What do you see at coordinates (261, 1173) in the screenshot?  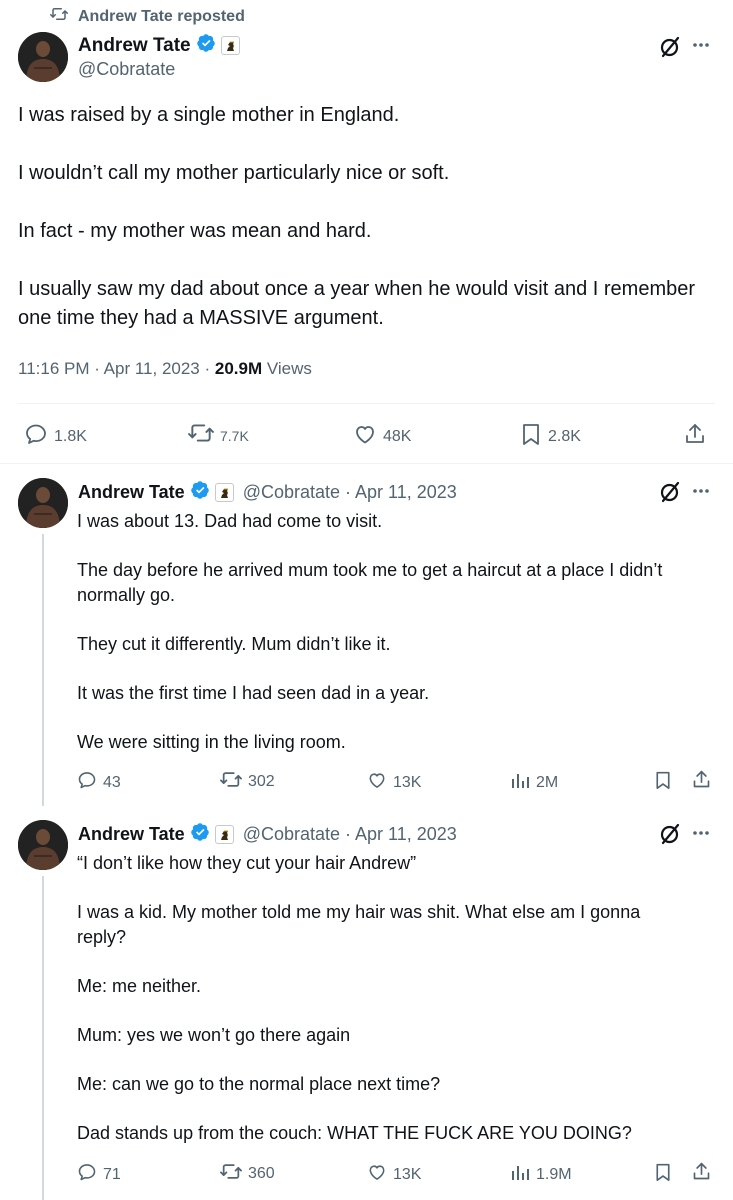 I see `repost-count: 360` at bounding box center [261, 1173].